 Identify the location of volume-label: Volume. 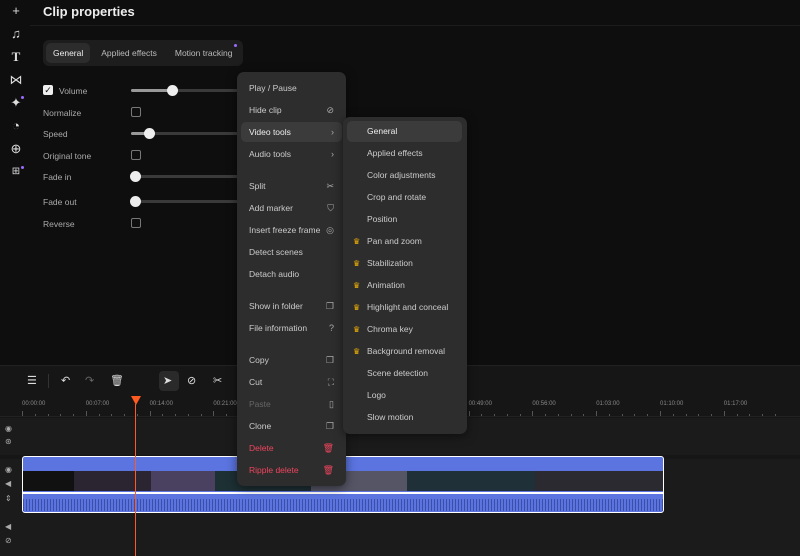
(73, 91).